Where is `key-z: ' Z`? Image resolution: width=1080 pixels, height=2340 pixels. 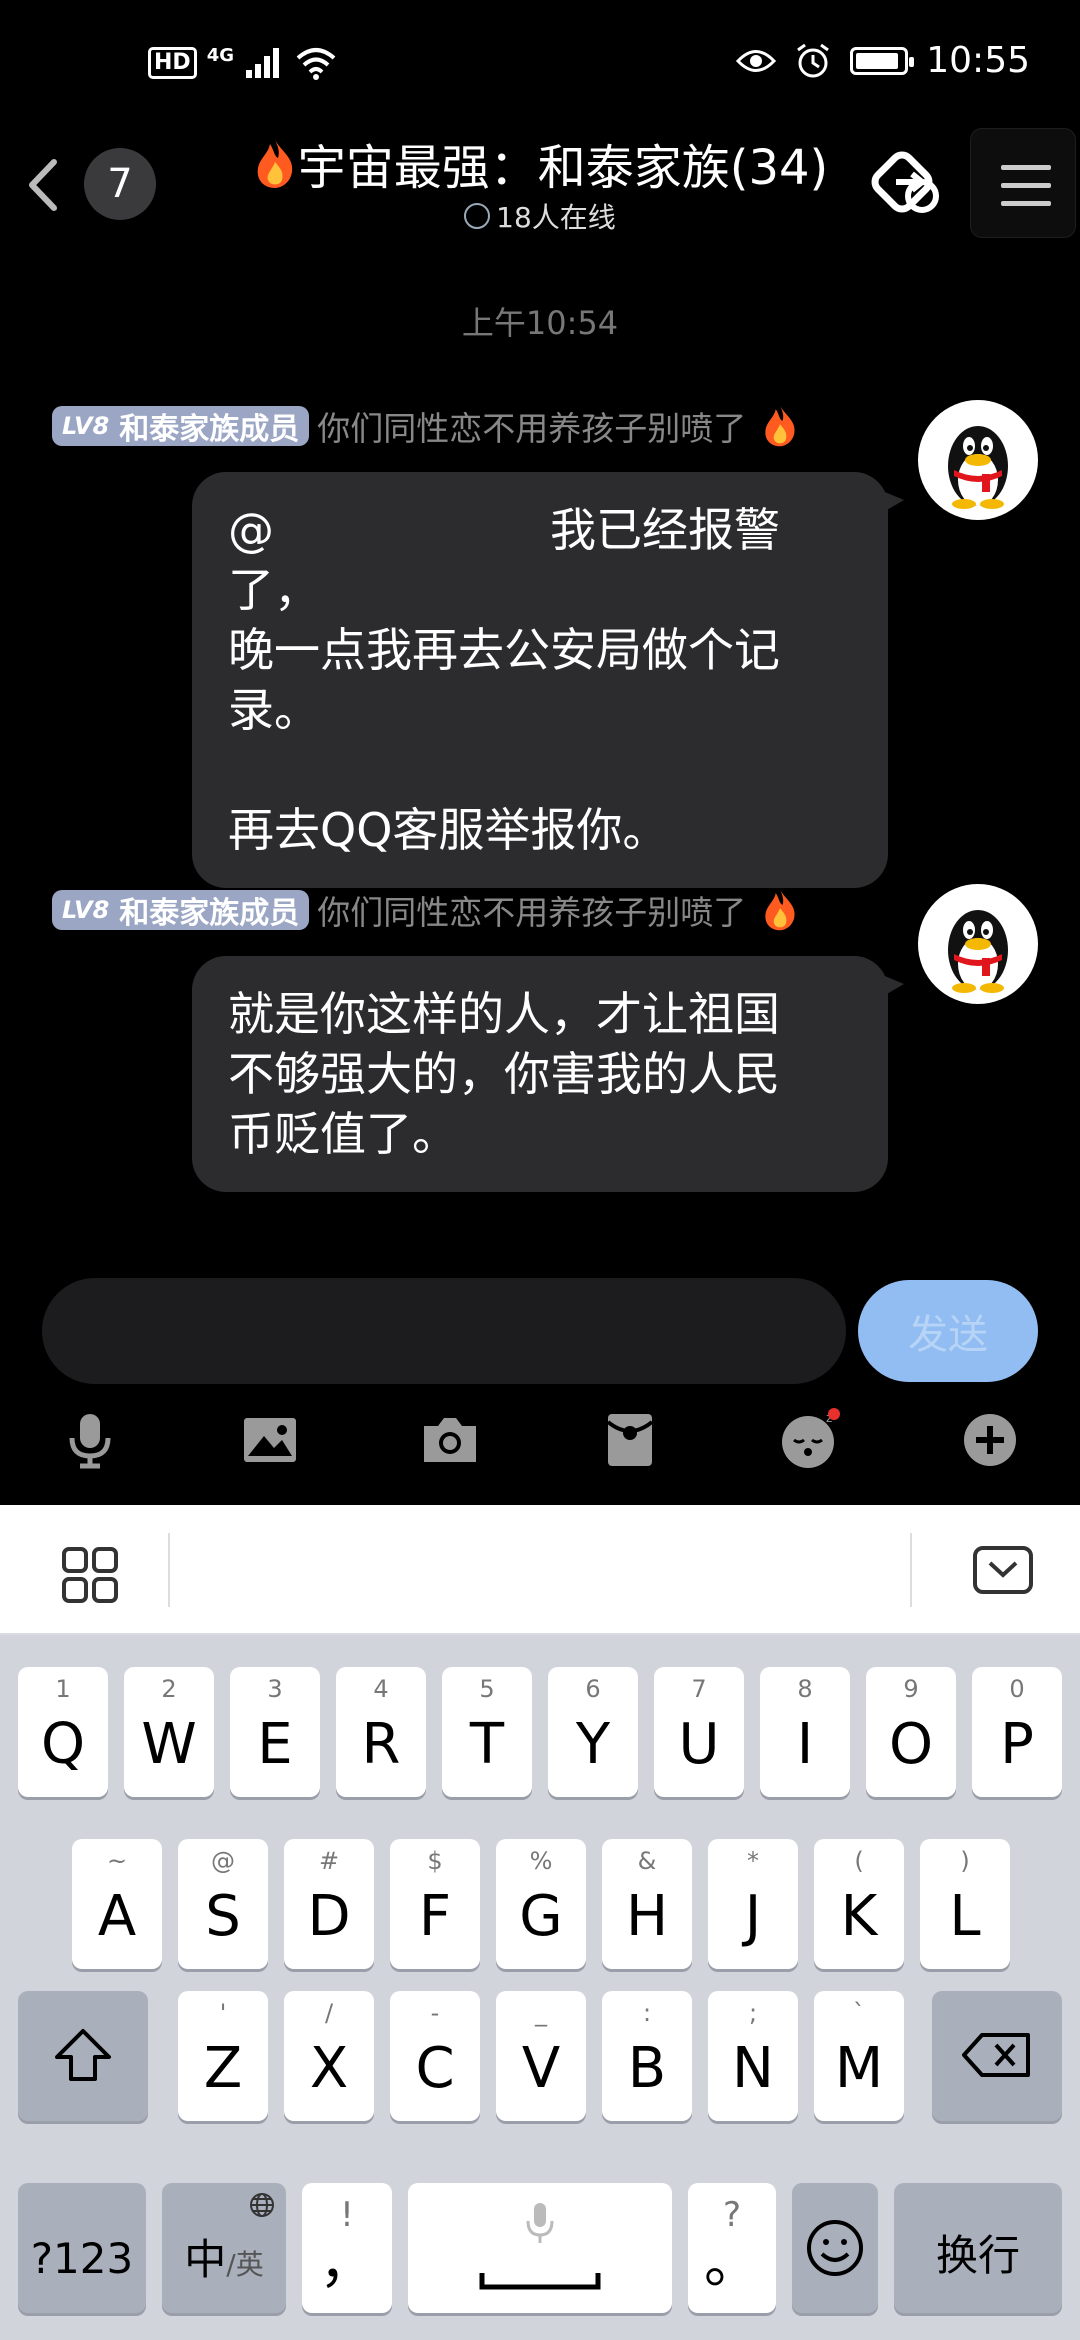
key-z: ' Z is located at coordinates (223, 2056).